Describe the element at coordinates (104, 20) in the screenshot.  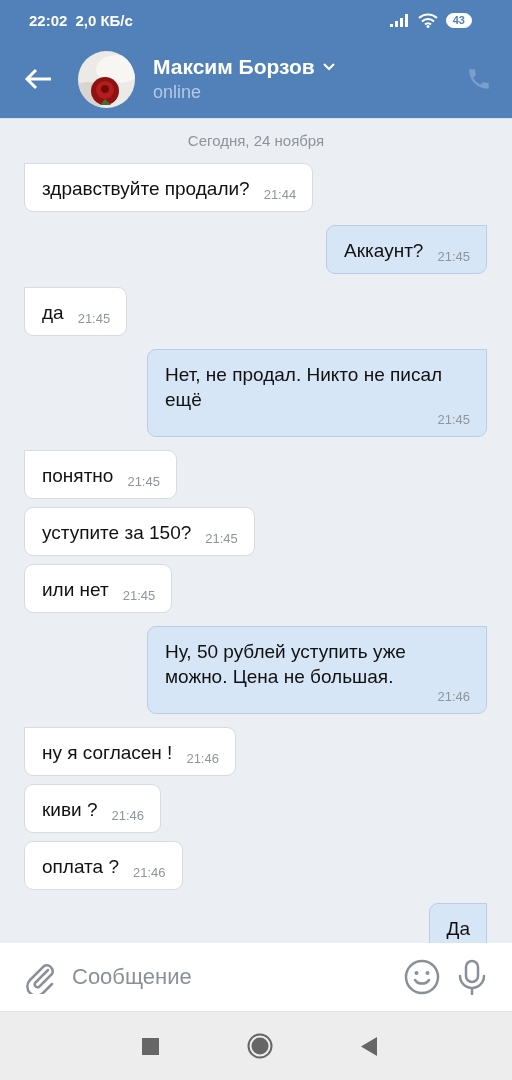
I see `network-speed: 2,0 КБ/с` at that location.